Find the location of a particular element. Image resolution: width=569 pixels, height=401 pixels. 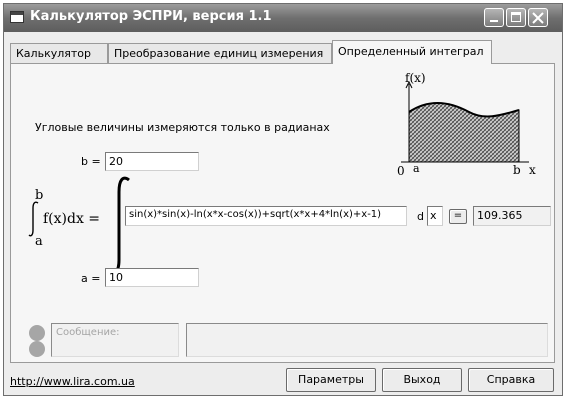

help-button: Справка is located at coordinates (511, 380).